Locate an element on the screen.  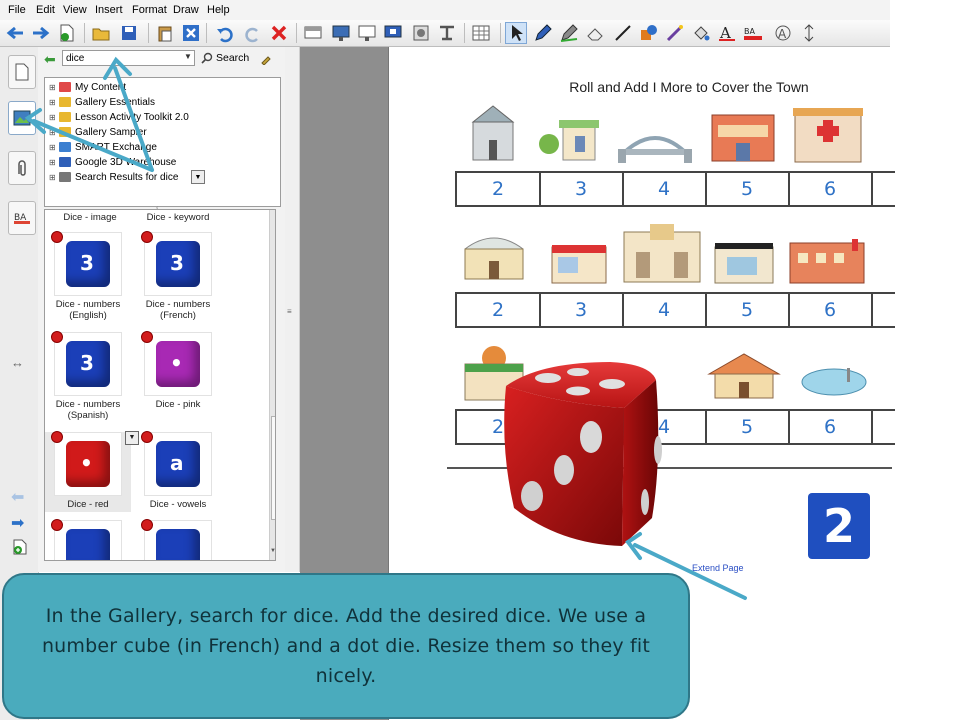
creative-pen-icon is located at coordinates (569, 33).